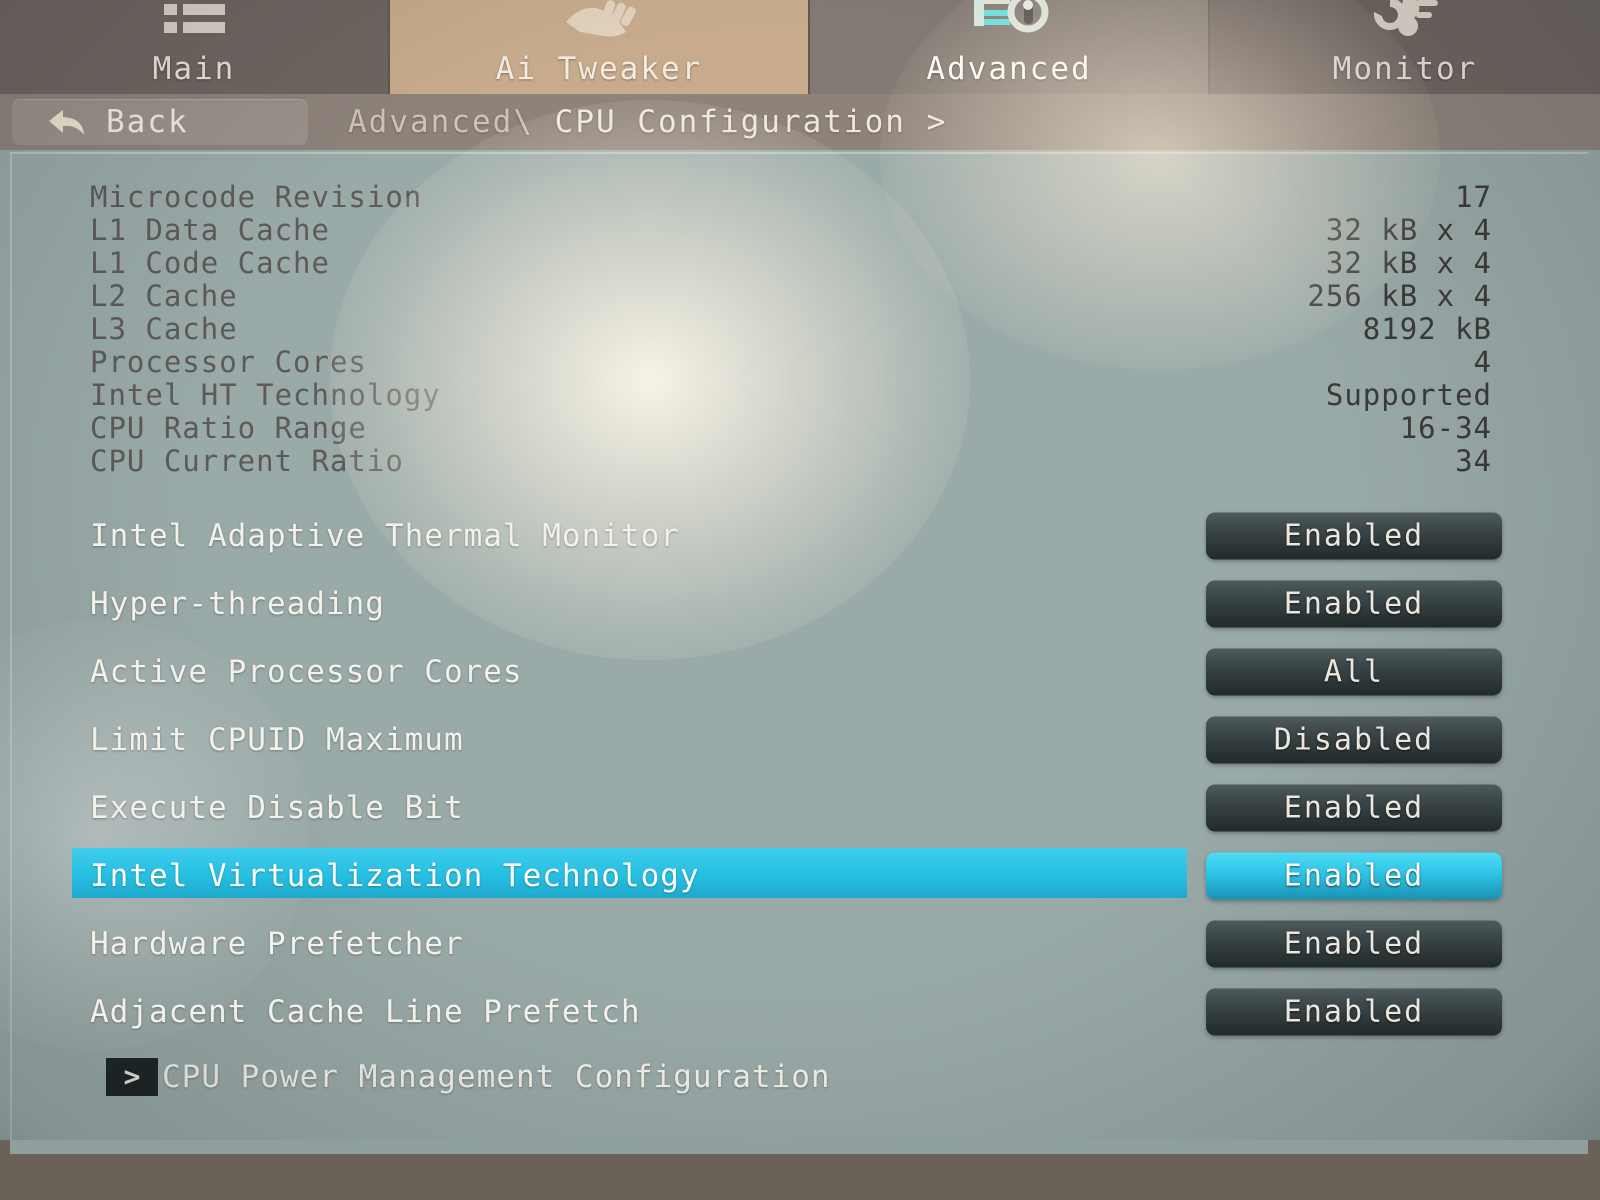  What do you see at coordinates (265, 394) in the screenshot?
I see `info-row-label: Intel HT Technology` at bounding box center [265, 394].